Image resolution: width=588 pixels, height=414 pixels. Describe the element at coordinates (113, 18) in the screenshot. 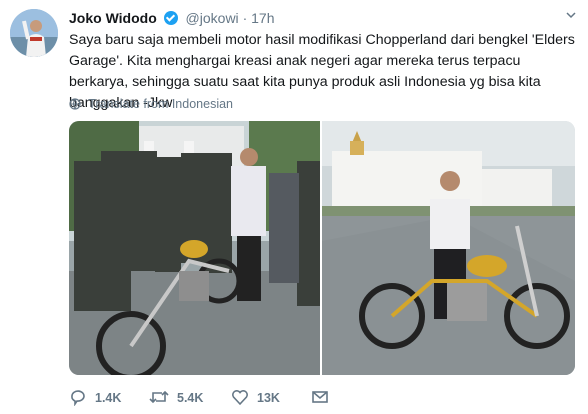

I see `author-name: Joko Widodo` at that location.